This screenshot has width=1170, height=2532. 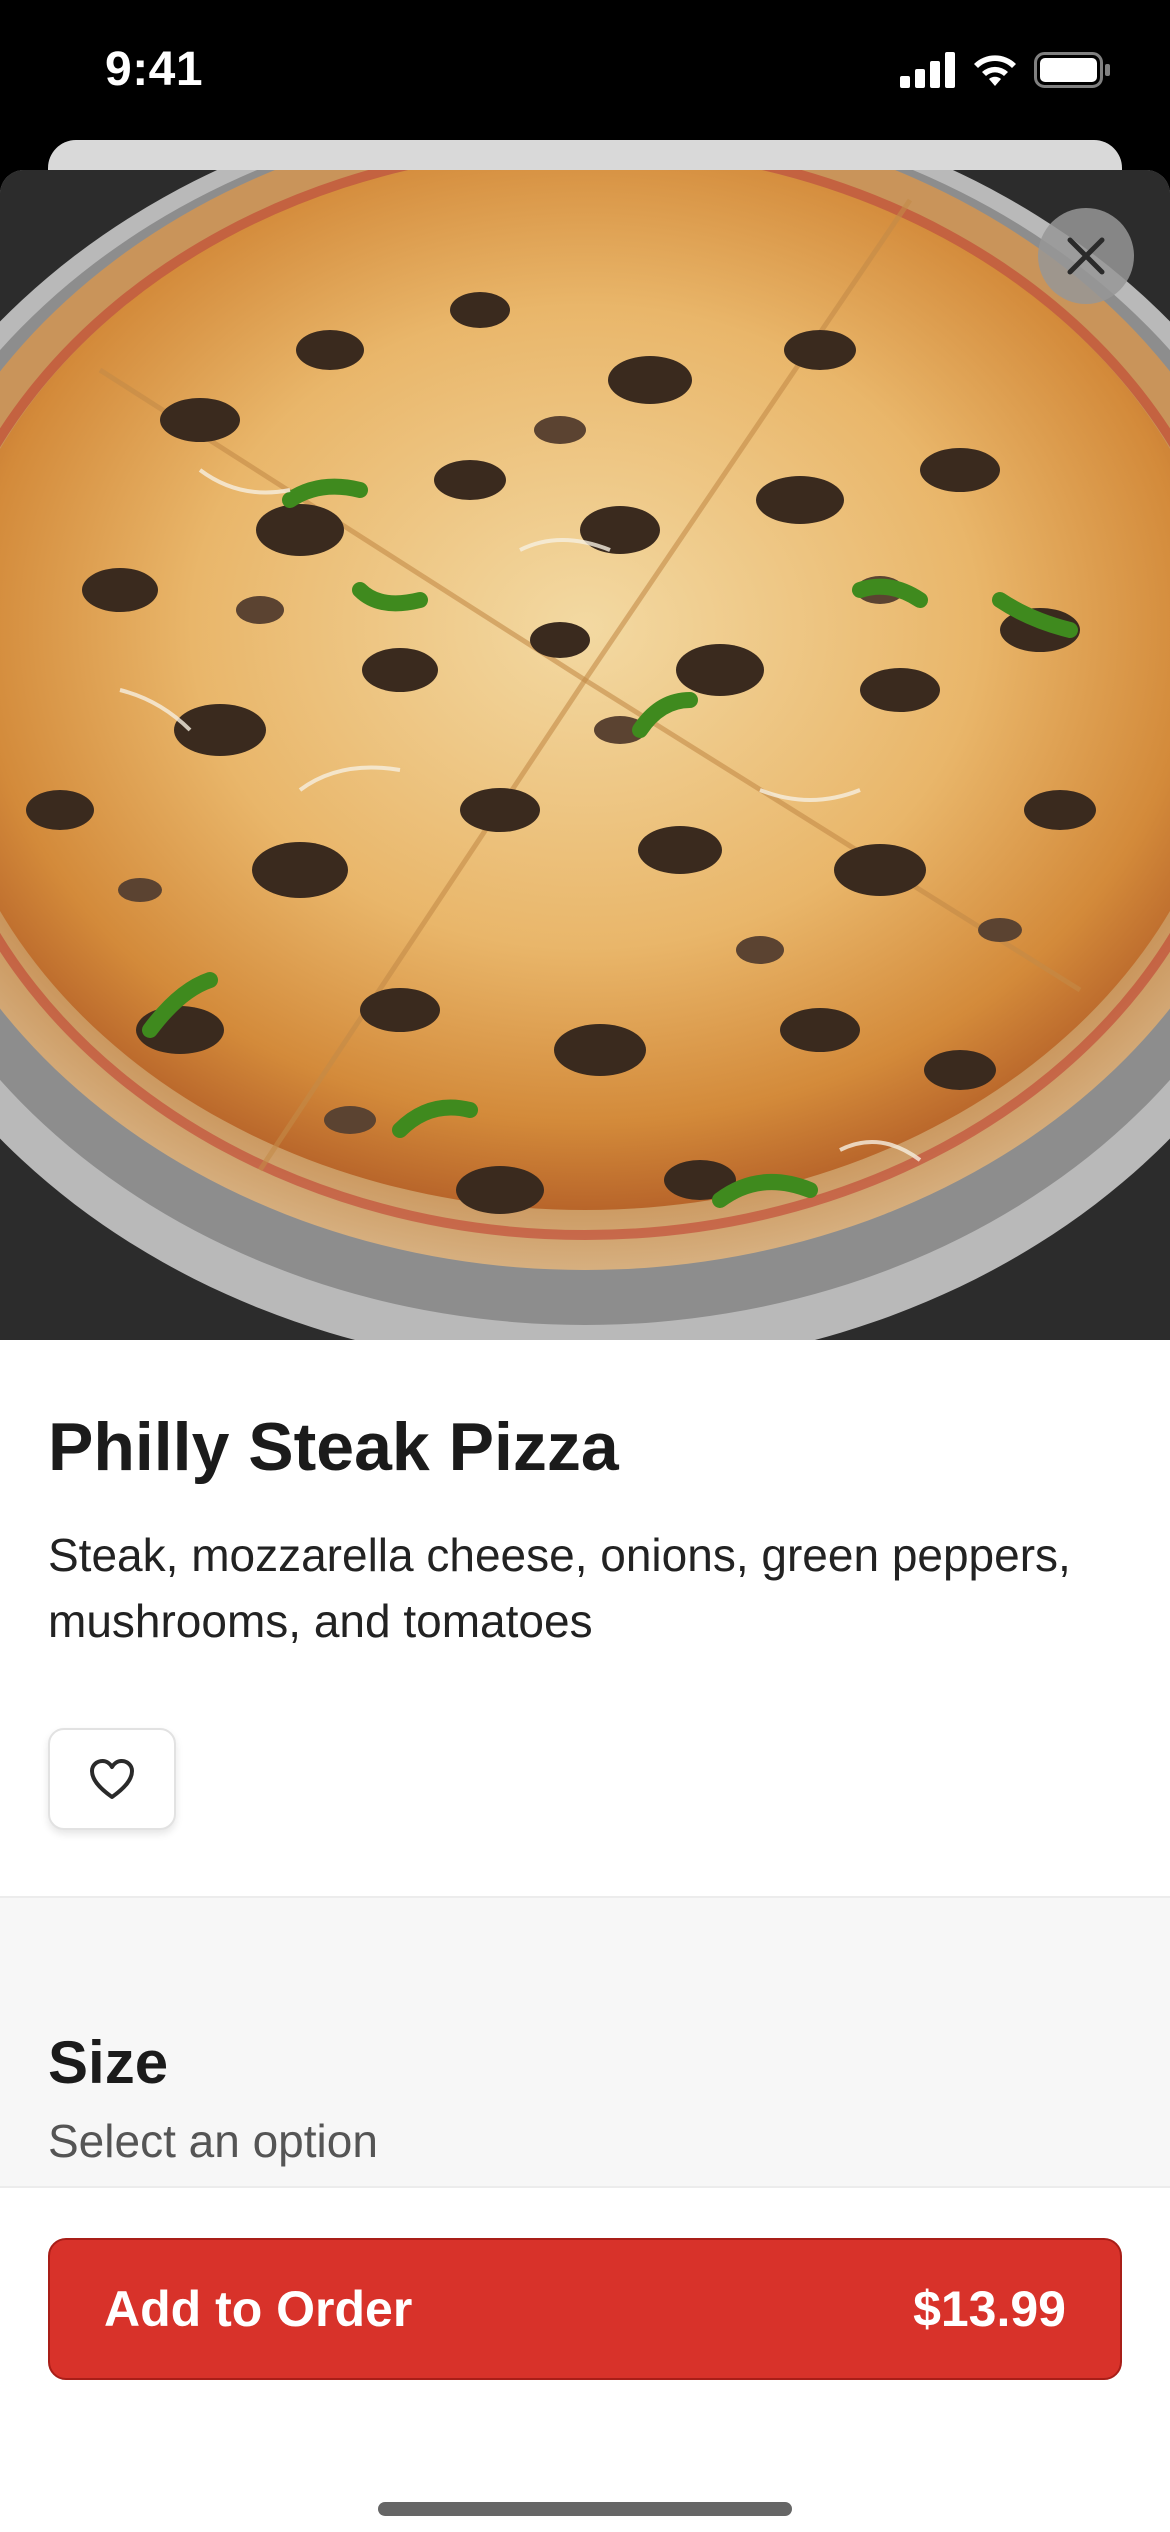 I want to click on order-footer: Add to Order $13.99, so click(x=585, y=2359).